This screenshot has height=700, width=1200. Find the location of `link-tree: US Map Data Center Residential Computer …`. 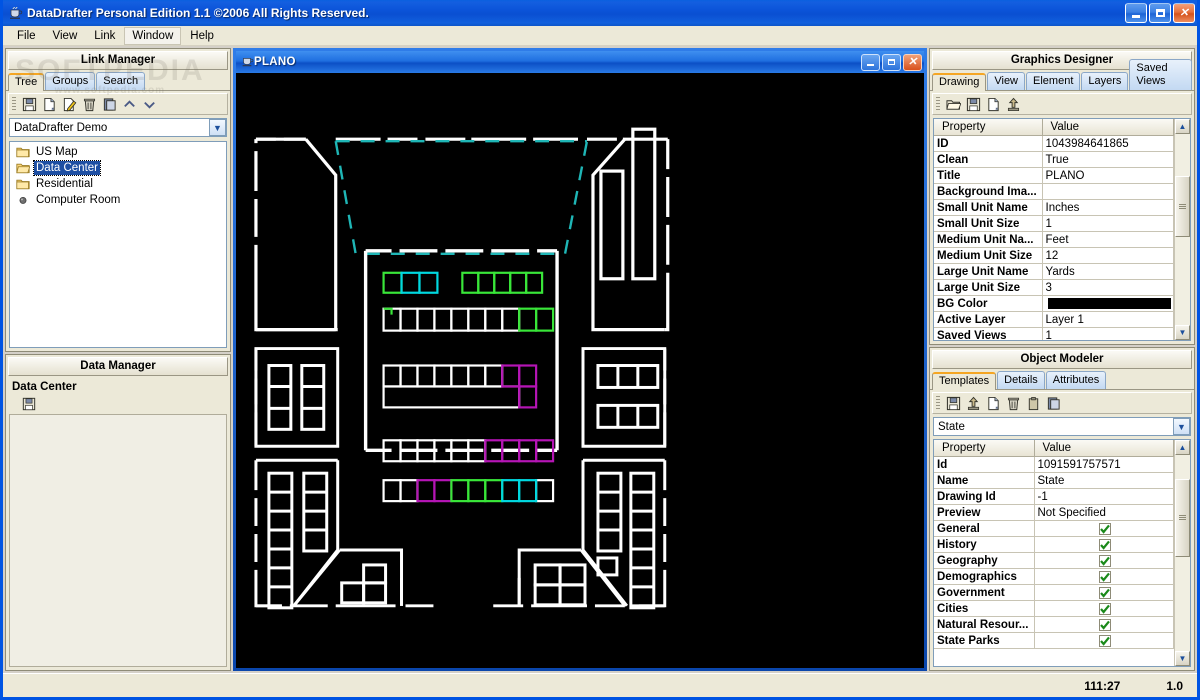

link-tree: US Map Data Center Residential Computer … is located at coordinates (118, 244).